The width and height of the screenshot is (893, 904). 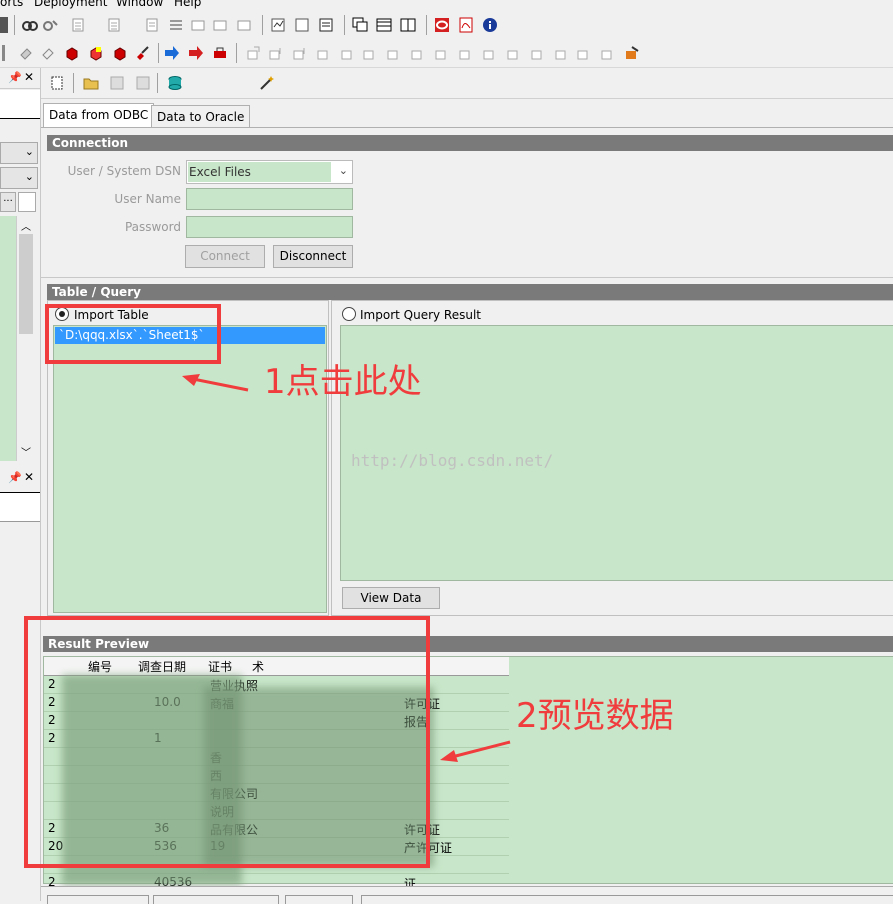 I want to click on recompile-icon, so click(x=562, y=53).